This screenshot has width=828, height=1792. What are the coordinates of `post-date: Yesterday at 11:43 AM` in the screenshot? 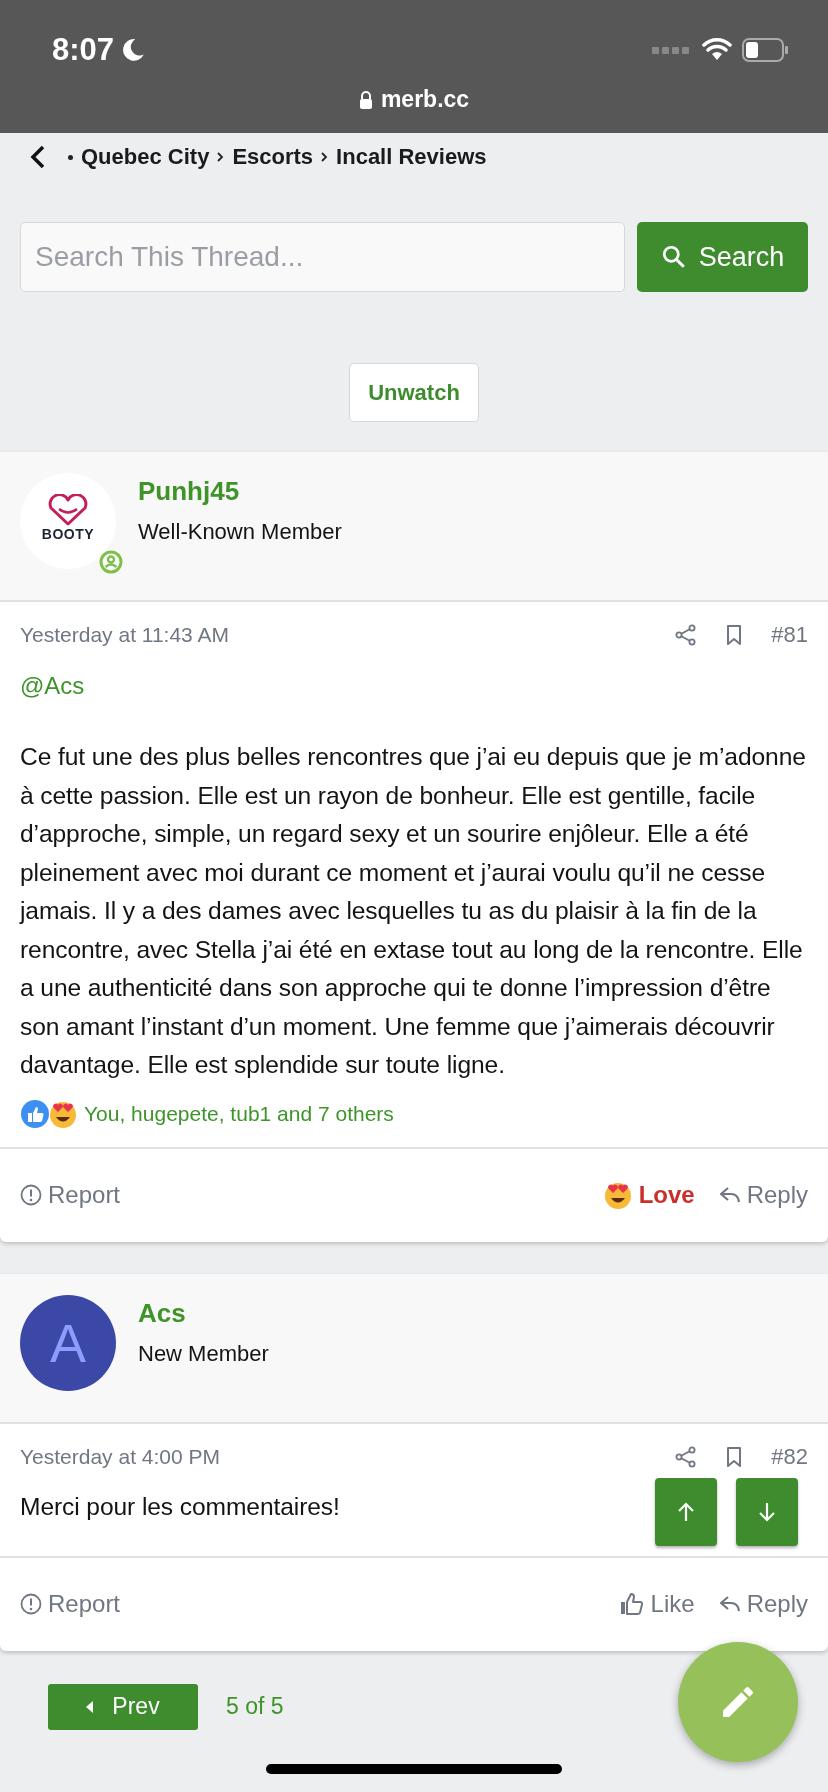 It's located at (124, 635).